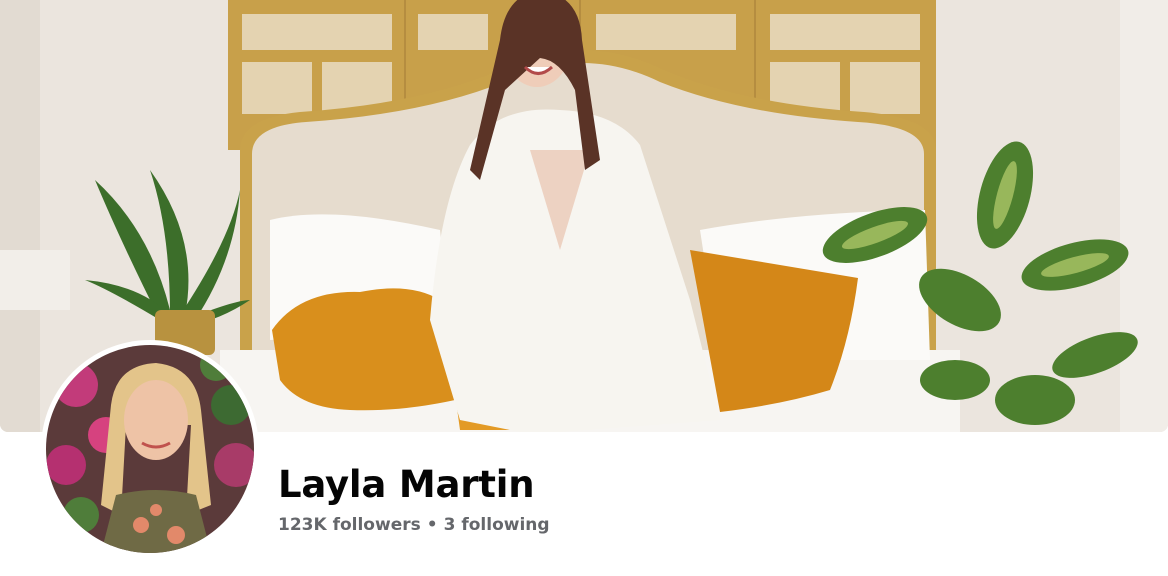 Image resolution: width=1168 pixels, height=576 pixels. What do you see at coordinates (349, 525) in the screenshot?
I see `followers-link: 123K followers` at bounding box center [349, 525].